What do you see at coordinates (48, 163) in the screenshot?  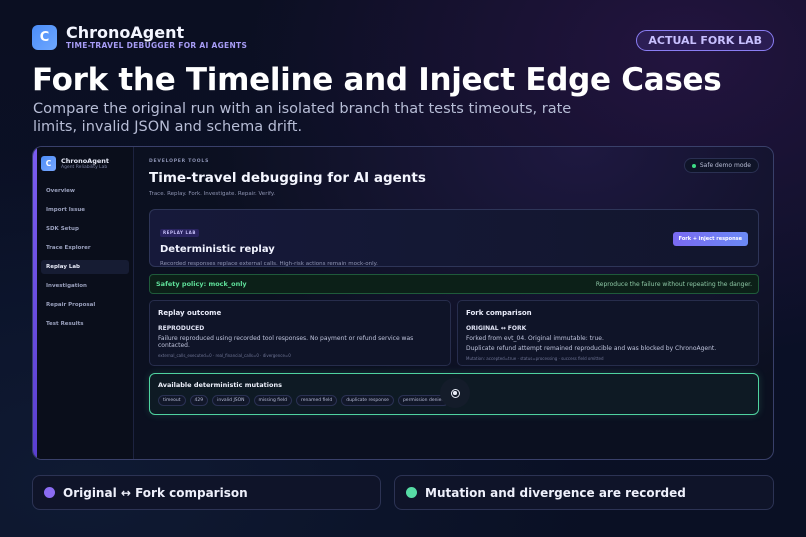 I see `sidebar-logo: C` at bounding box center [48, 163].